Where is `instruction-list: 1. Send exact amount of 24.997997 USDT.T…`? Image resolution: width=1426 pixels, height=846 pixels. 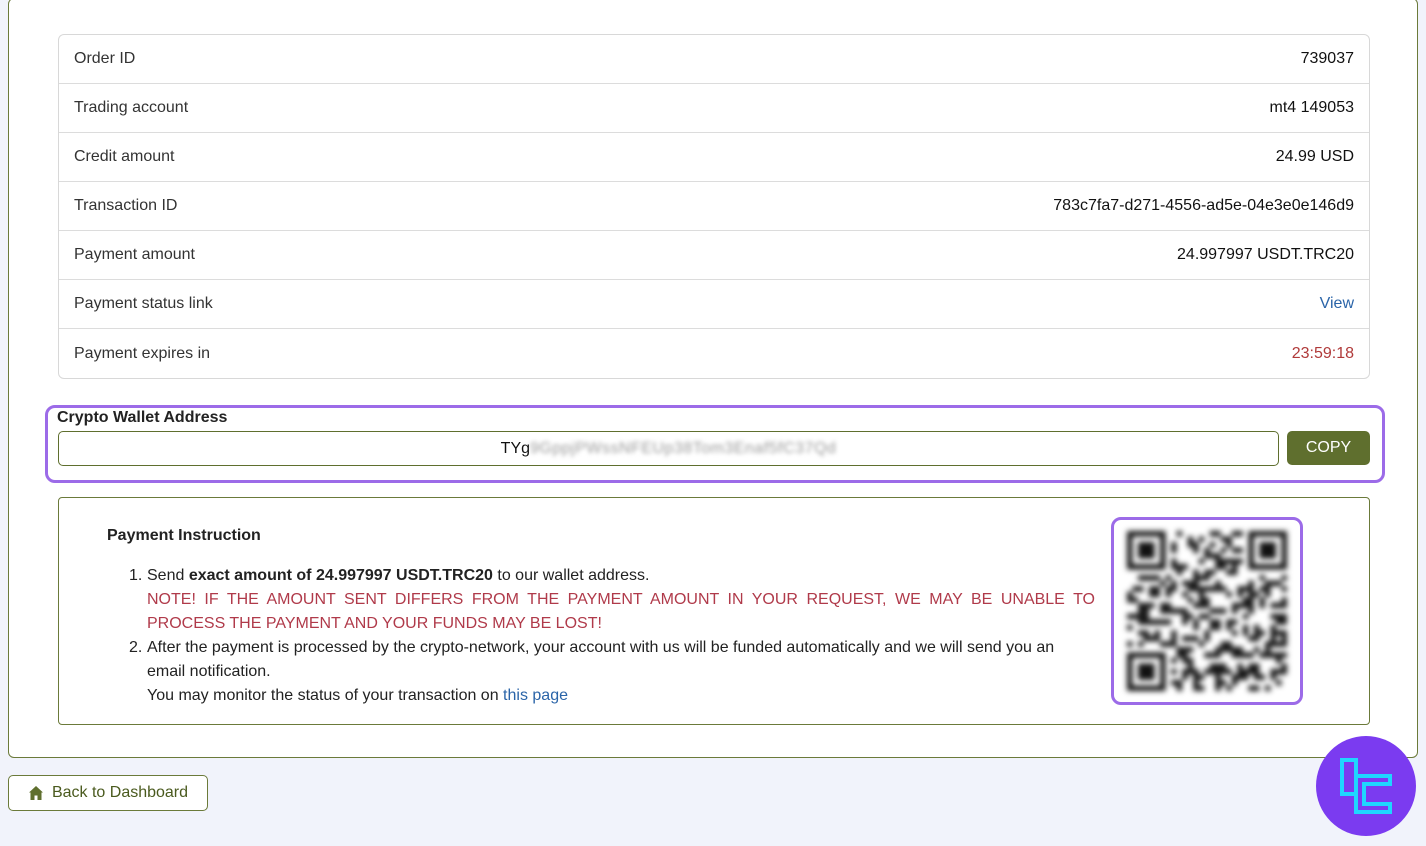
instruction-list: 1. Send exact amount of 24.997997 USDT.T… is located at coordinates (612, 636).